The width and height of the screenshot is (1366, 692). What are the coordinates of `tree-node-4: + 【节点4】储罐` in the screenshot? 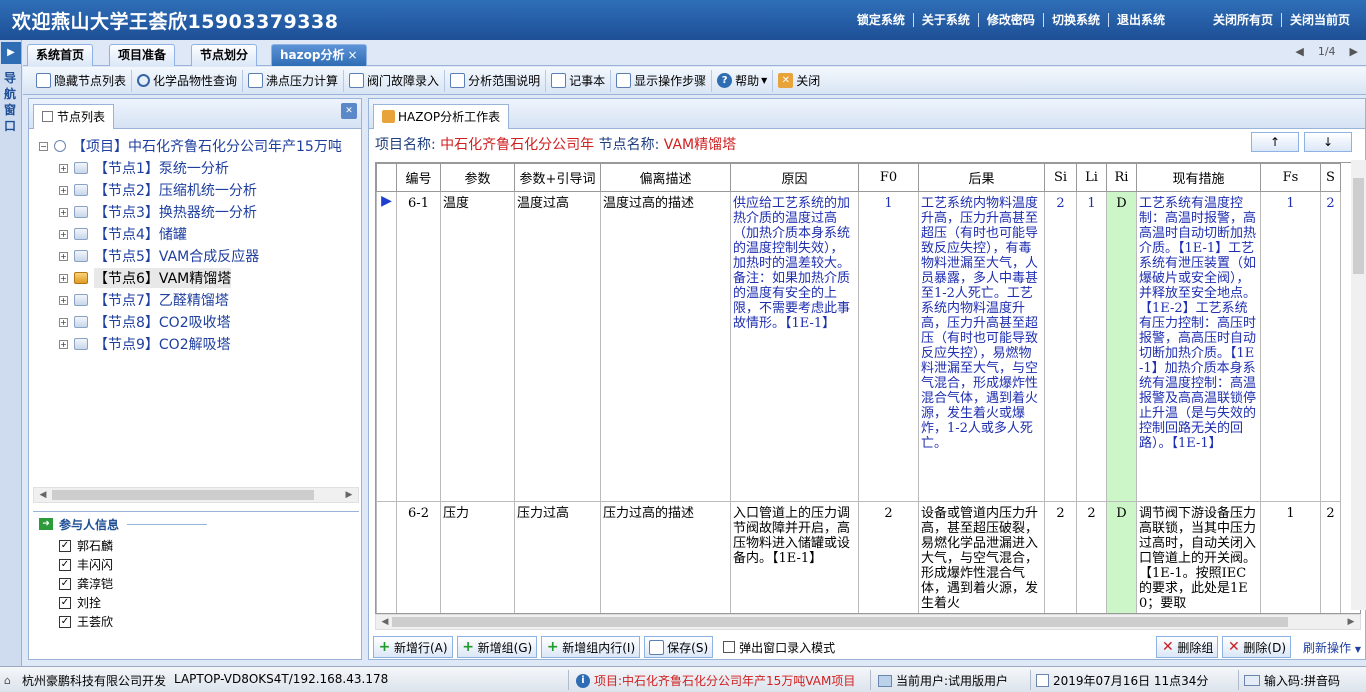 It's located at (123, 234).